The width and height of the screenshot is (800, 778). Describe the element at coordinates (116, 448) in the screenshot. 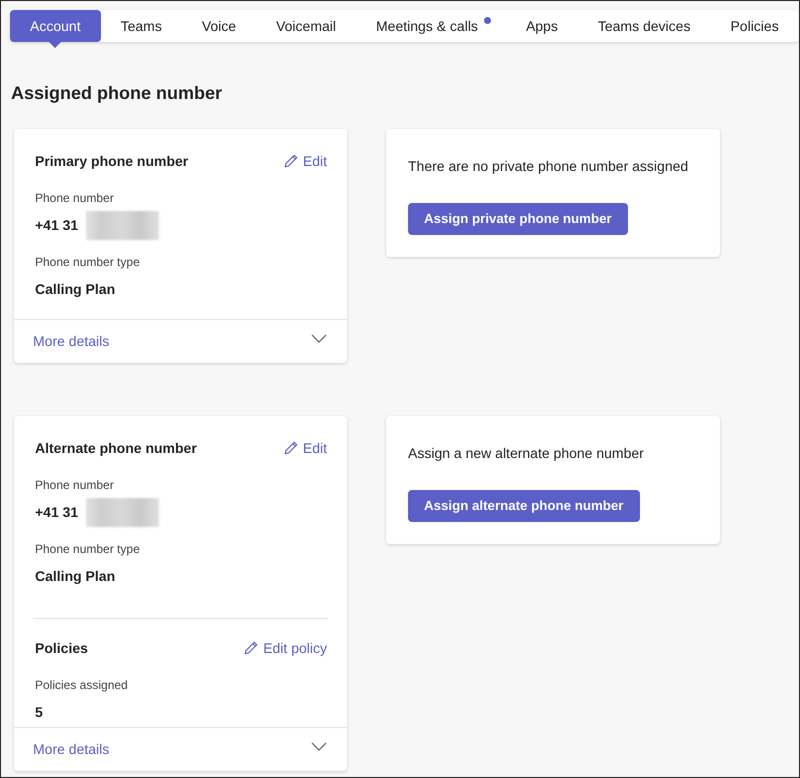

I see `card-title: Alternate phone number` at that location.